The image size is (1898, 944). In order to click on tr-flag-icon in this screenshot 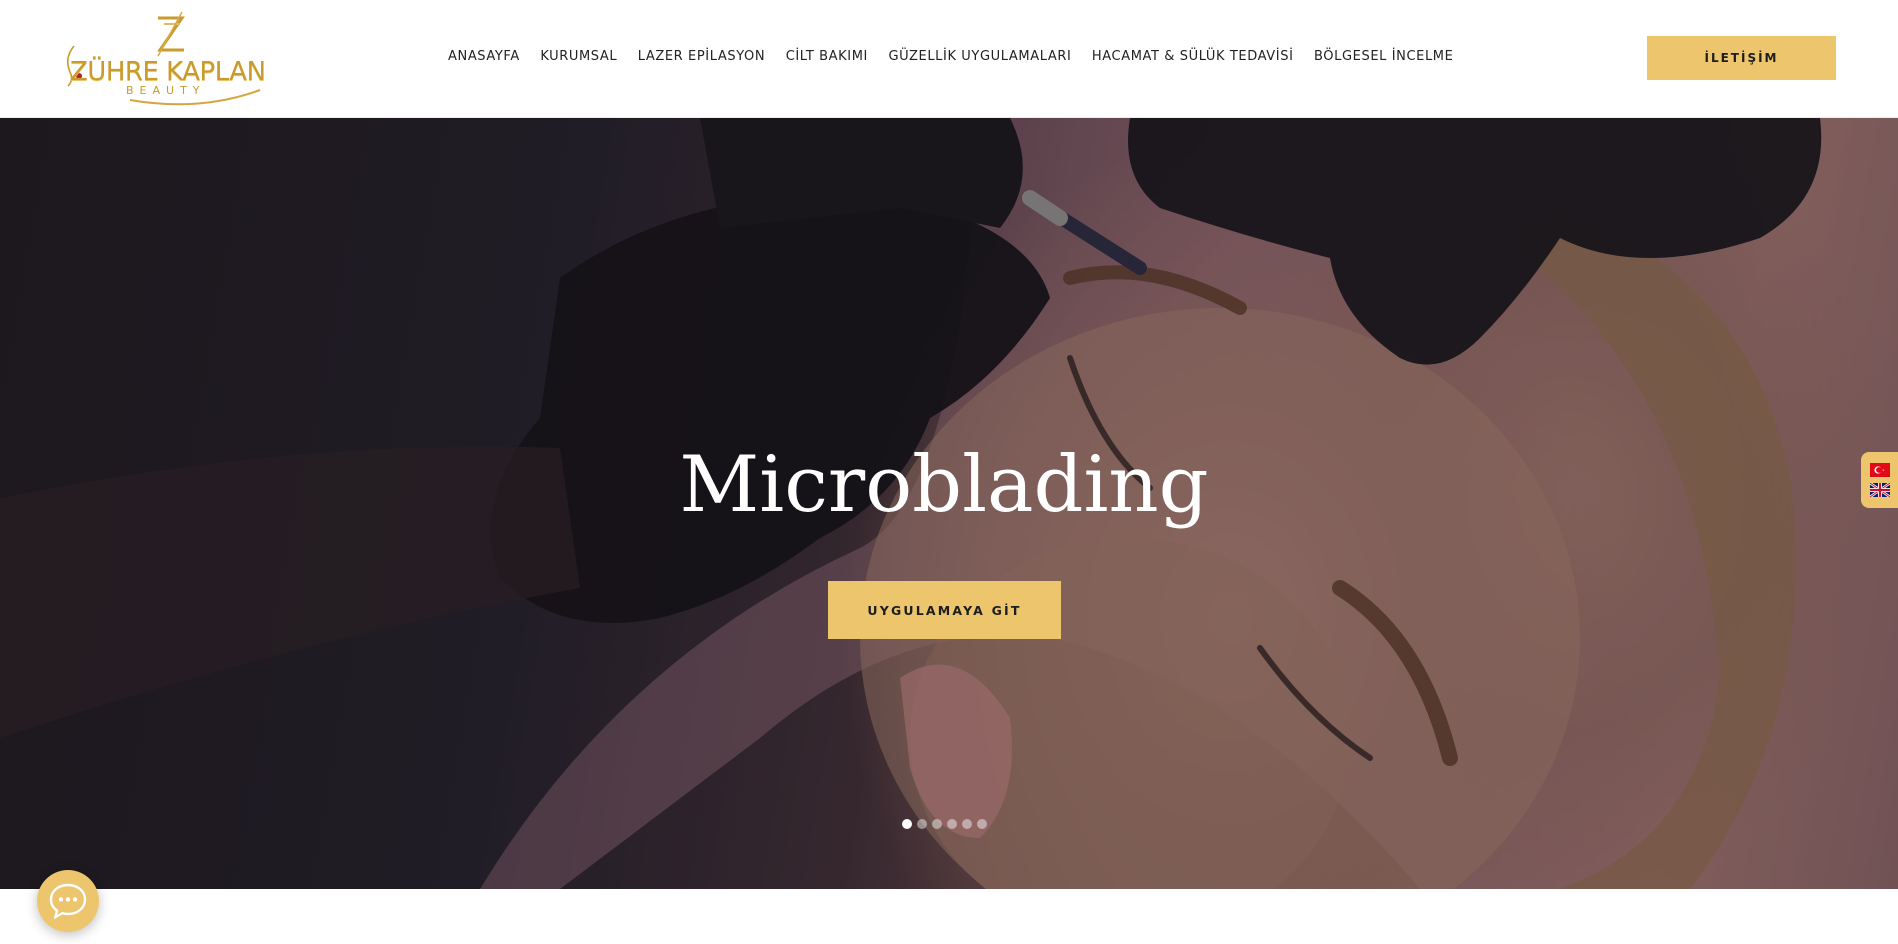, I will do `click(1879, 470)`.